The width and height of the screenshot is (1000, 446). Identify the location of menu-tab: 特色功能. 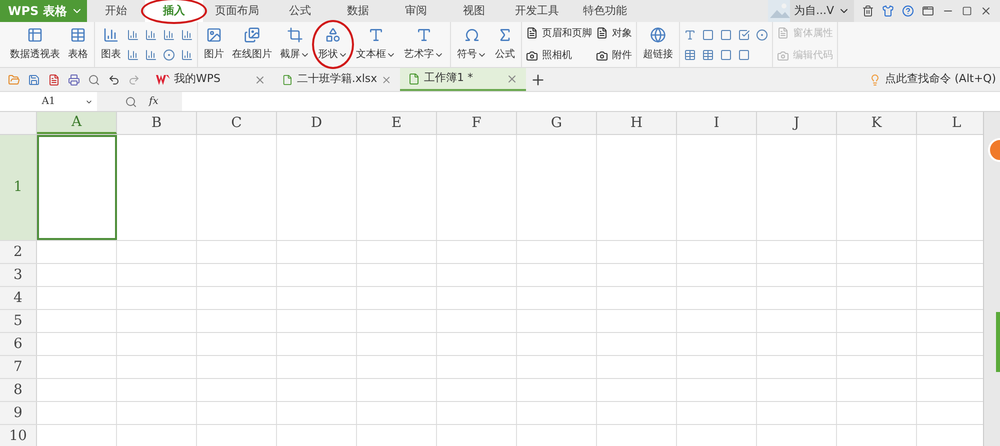
(605, 11).